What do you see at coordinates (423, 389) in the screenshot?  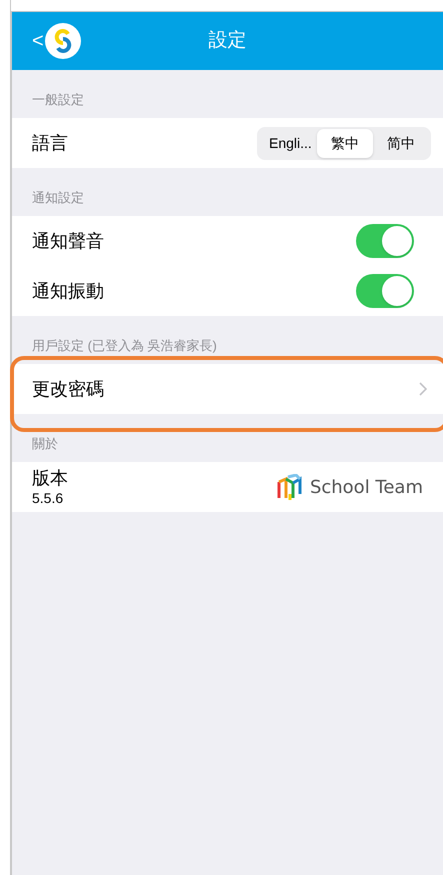 I see `chevron-icon` at bounding box center [423, 389].